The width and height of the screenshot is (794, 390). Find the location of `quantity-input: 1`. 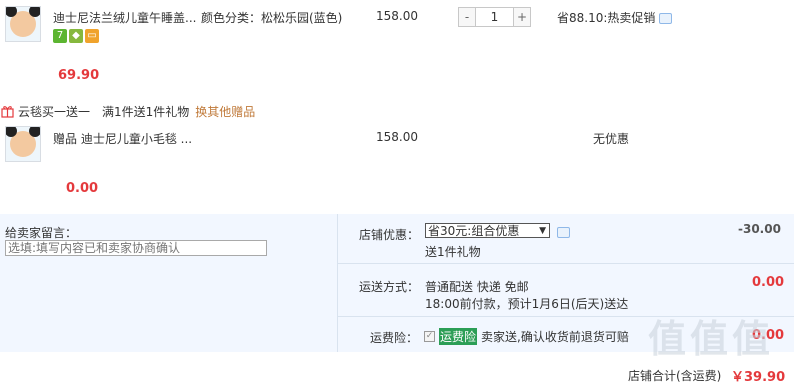

quantity-input: 1 is located at coordinates (494, 17).